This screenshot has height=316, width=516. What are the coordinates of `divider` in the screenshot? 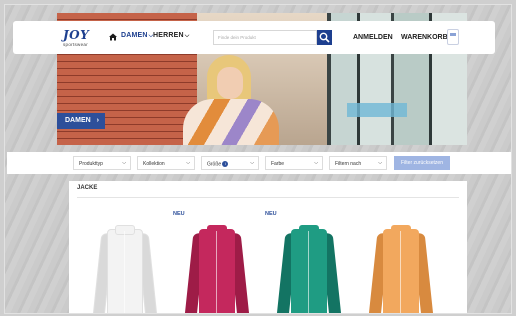 It's located at (268, 197).